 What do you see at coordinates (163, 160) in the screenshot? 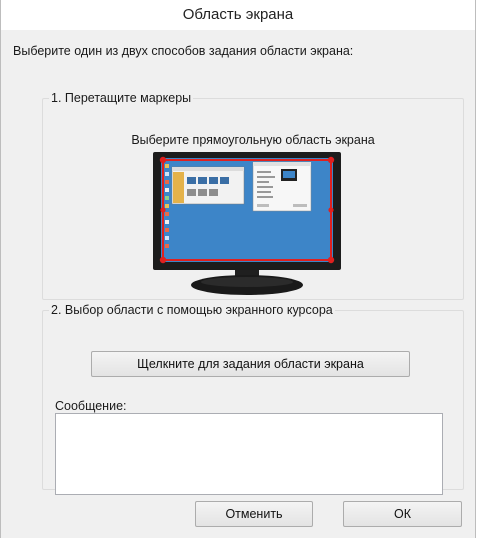
I see `drag-marker-top-left` at bounding box center [163, 160].